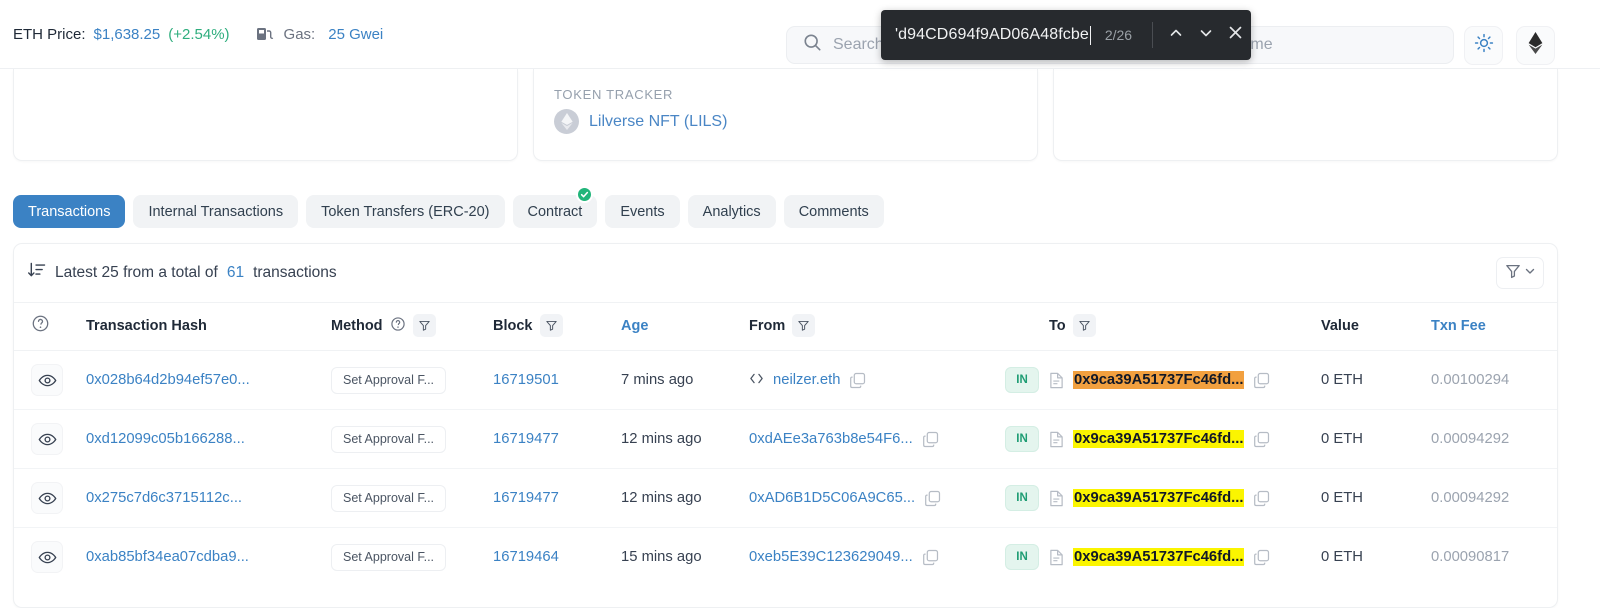 This screenshot has width=1600, height=608. I want to click on age-text: 12 mins ago, so click(661, 439).